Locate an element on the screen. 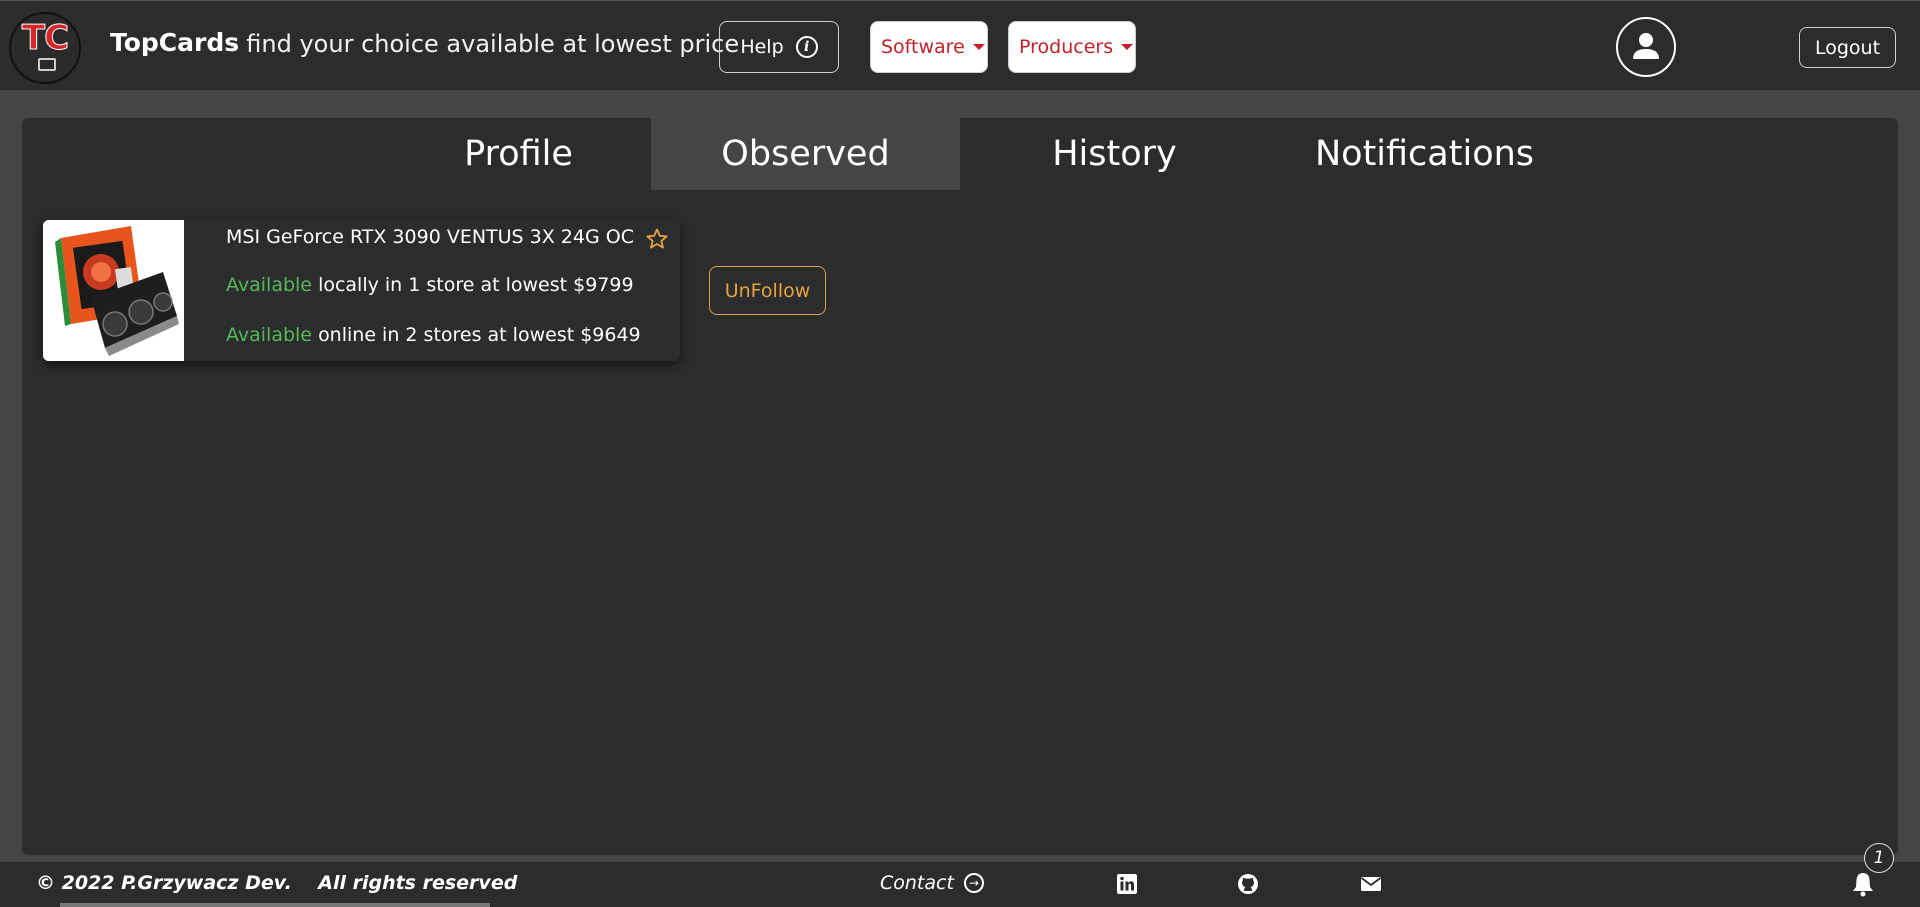  user-icon is located at coordinates (1646, 46).